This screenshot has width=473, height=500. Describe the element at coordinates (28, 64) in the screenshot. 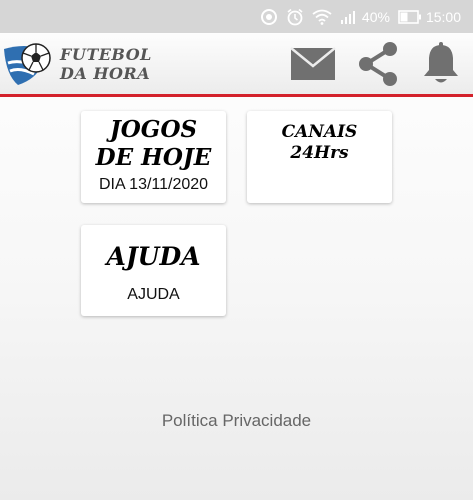

I see `app-logo` at that location.